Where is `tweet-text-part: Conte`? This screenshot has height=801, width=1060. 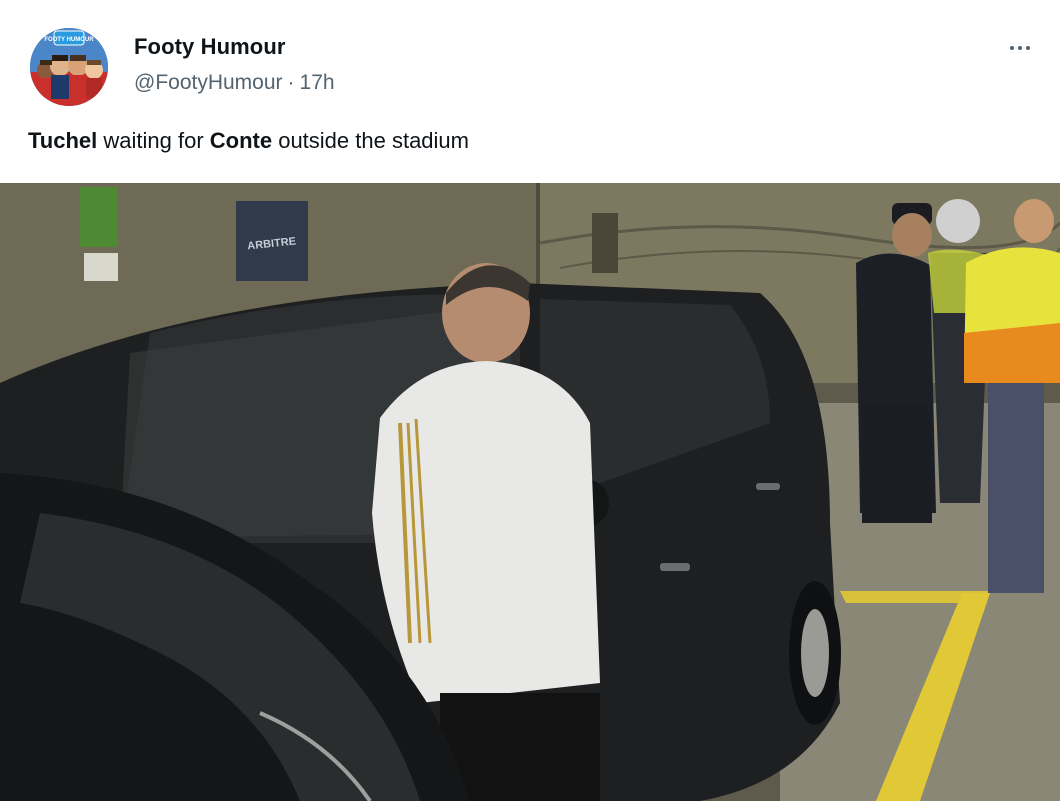 tweet-text-part: Conte is located at coordinates (241, 140).